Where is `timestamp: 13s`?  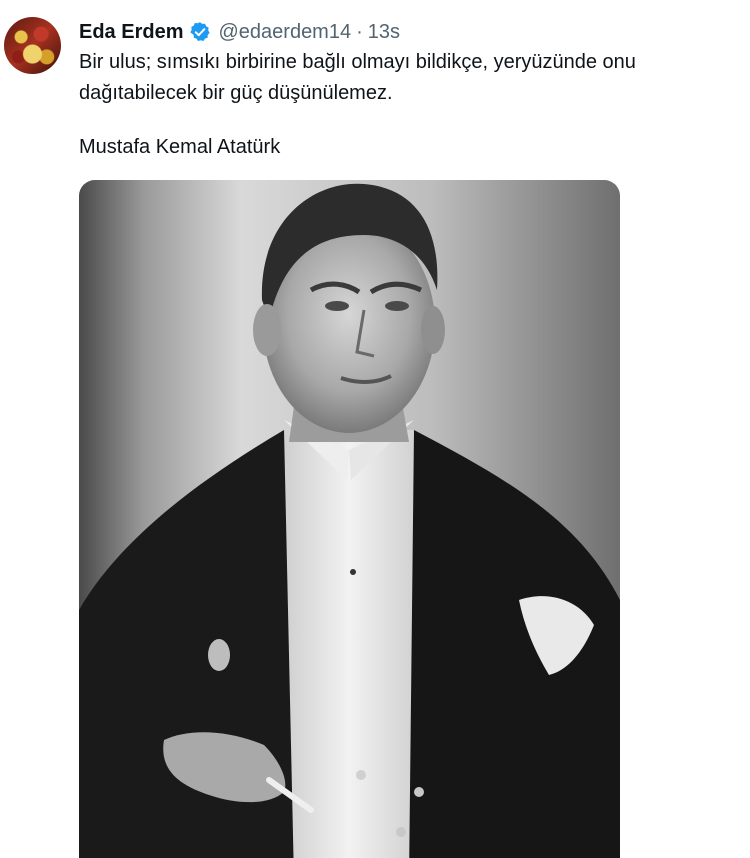
timestamp: 13s is located at coordinates (384, 32).